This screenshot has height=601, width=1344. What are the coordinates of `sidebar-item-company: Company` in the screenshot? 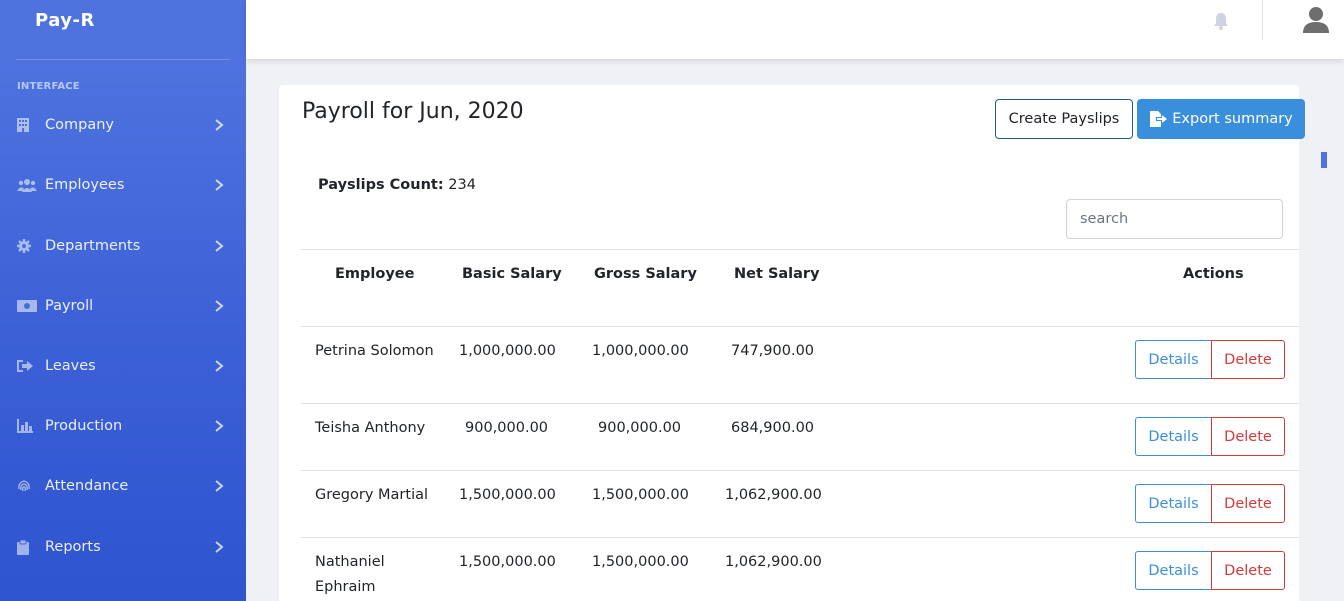 It's located at (123, 125).